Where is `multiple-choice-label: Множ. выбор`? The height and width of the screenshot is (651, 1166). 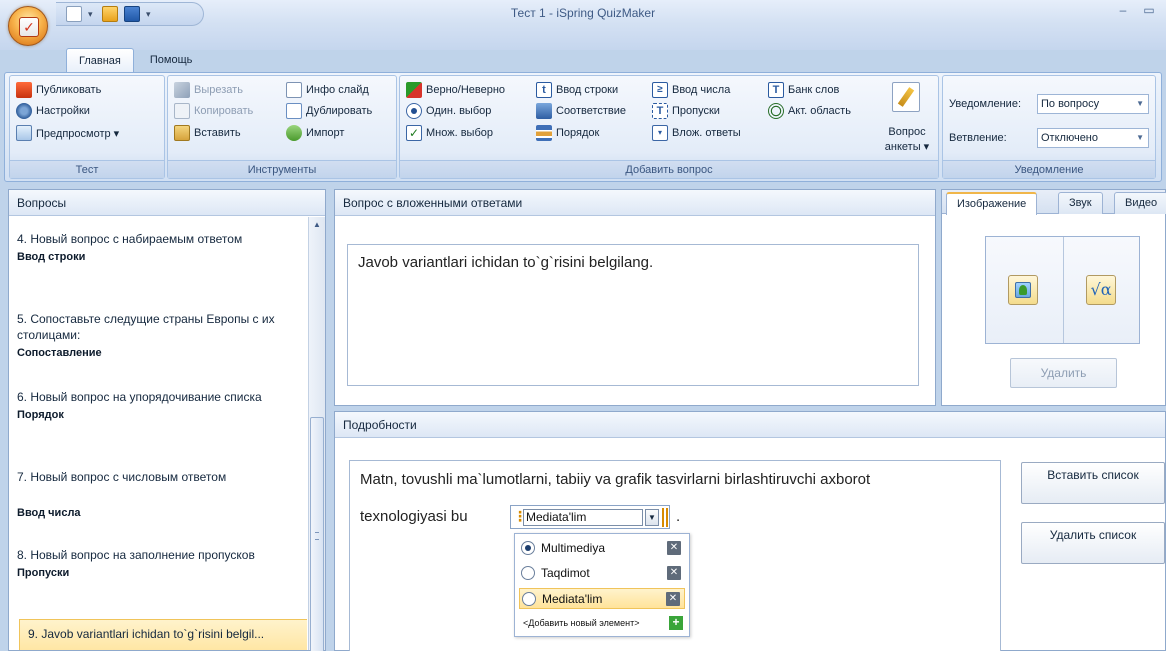 multiple-choice-label: Множ. выбор is located at coordinates (459, 133).